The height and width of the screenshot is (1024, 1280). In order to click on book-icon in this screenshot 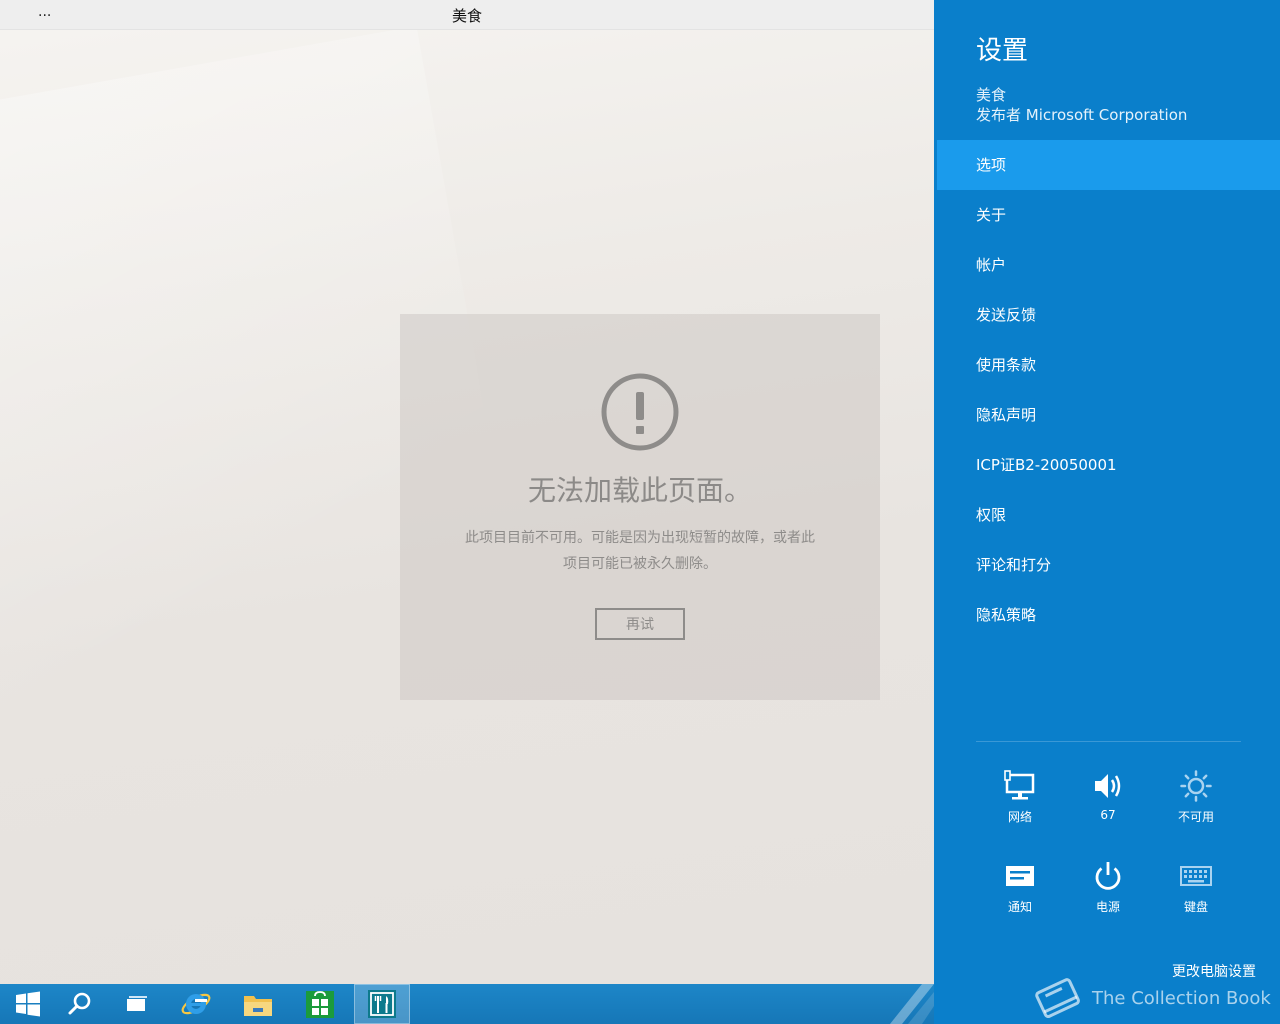, I will do `click(1057, 998)`.